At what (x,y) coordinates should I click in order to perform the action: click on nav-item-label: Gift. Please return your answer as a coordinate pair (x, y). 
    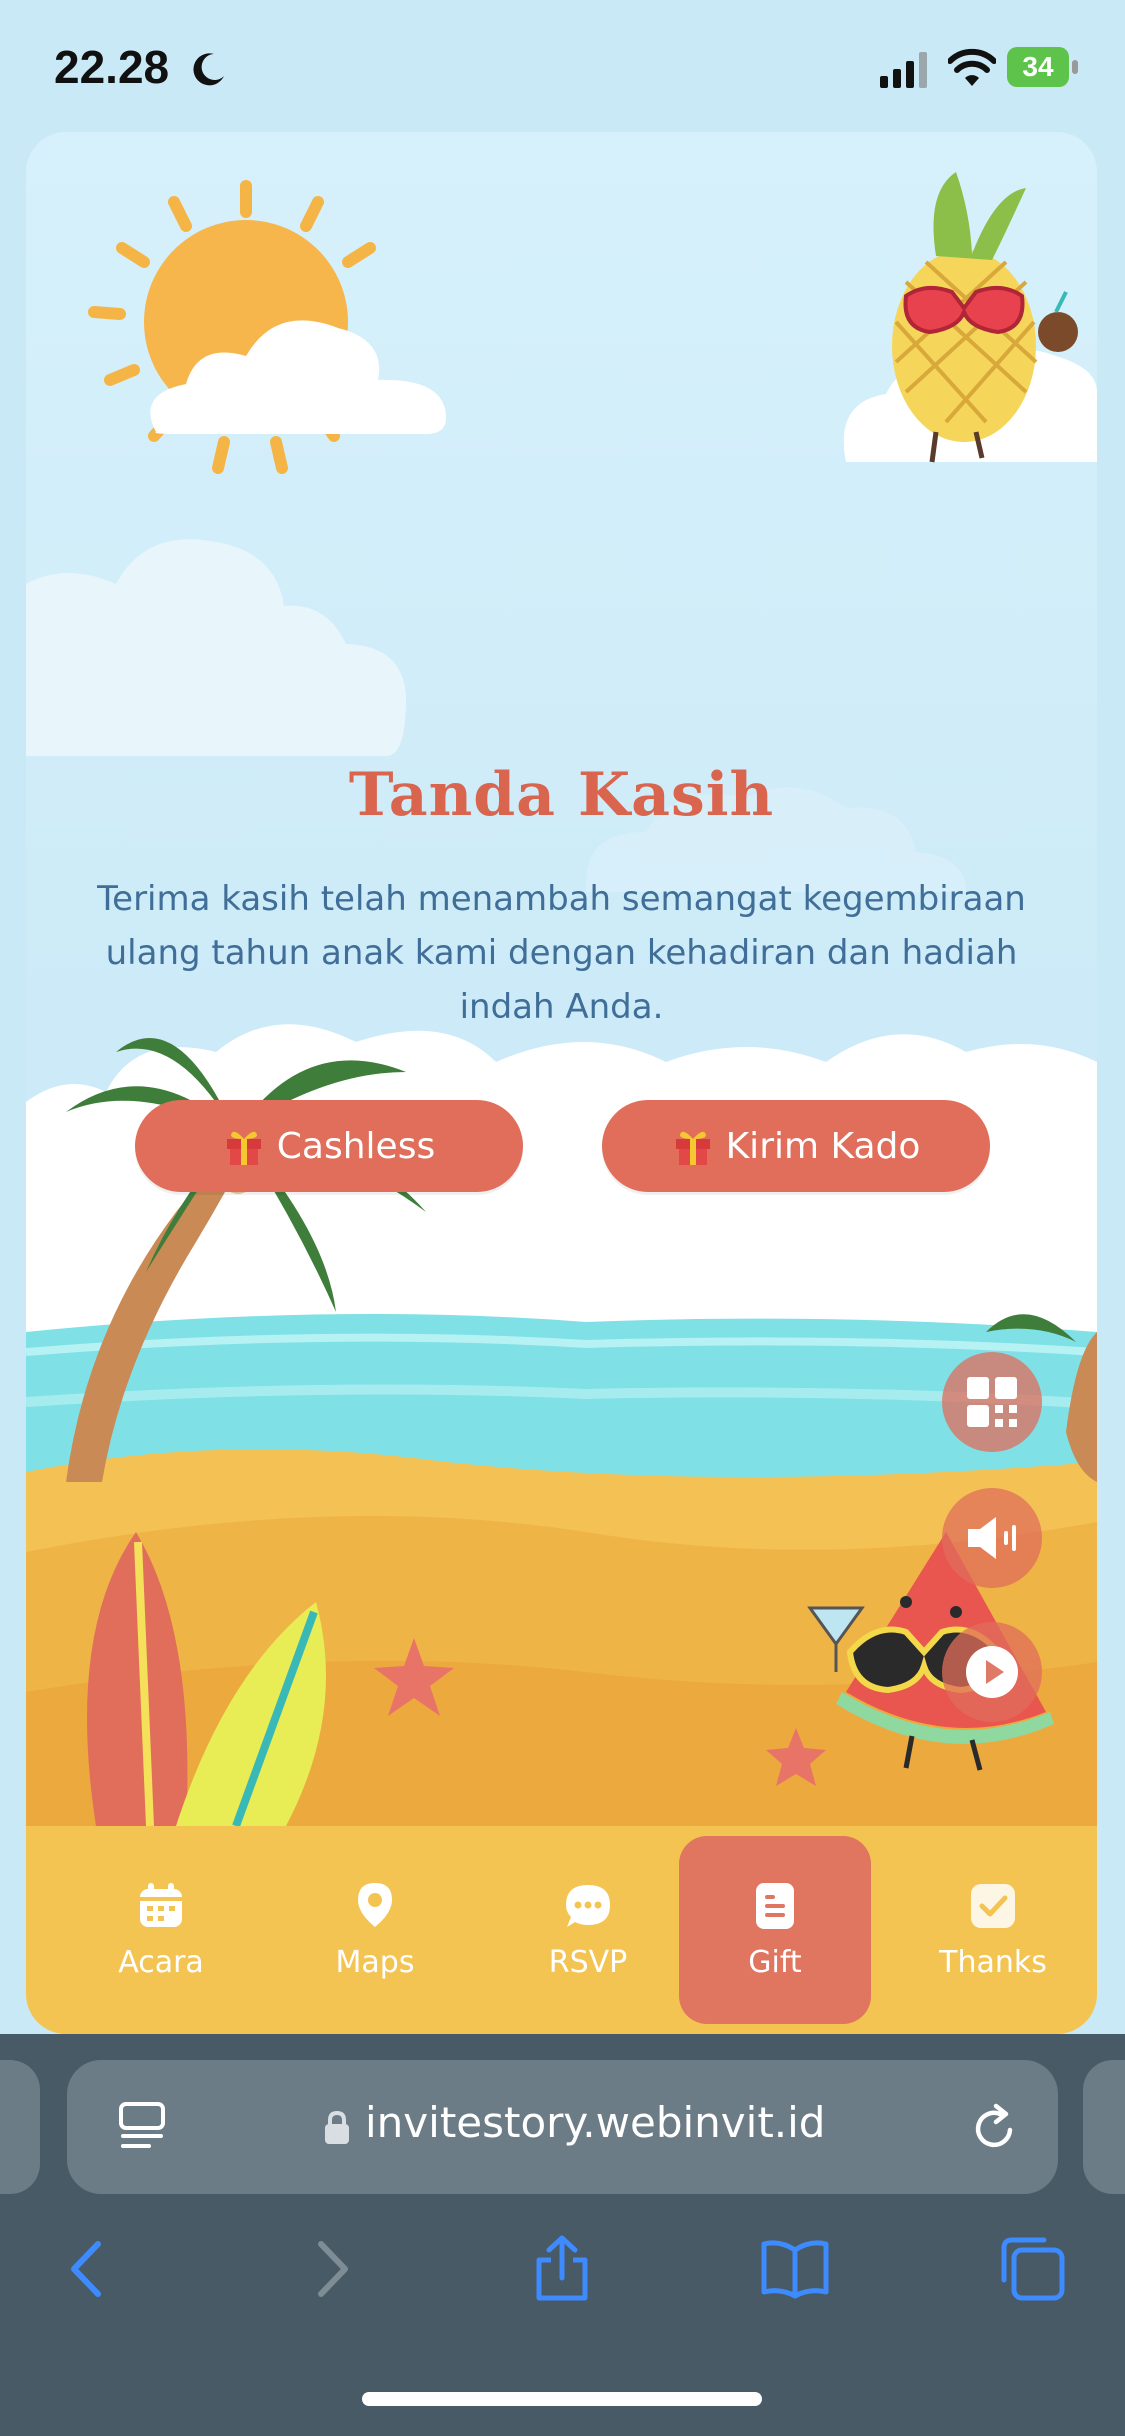
    Looking at the image, I should click on (775, 1962).